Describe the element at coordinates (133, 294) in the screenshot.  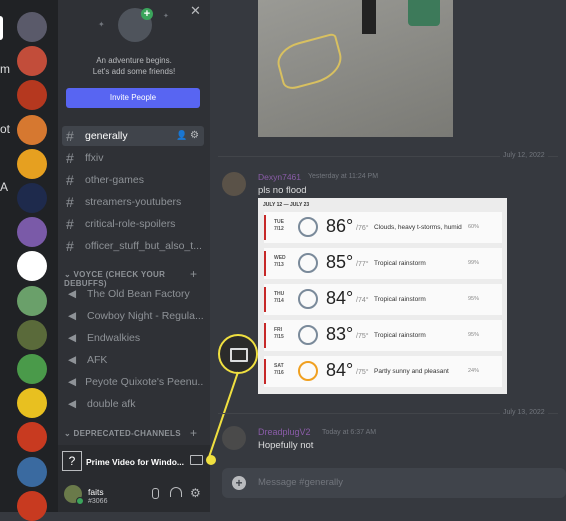
I see `voice-channel-item: ◀ The Old Bean Factory` at that location.